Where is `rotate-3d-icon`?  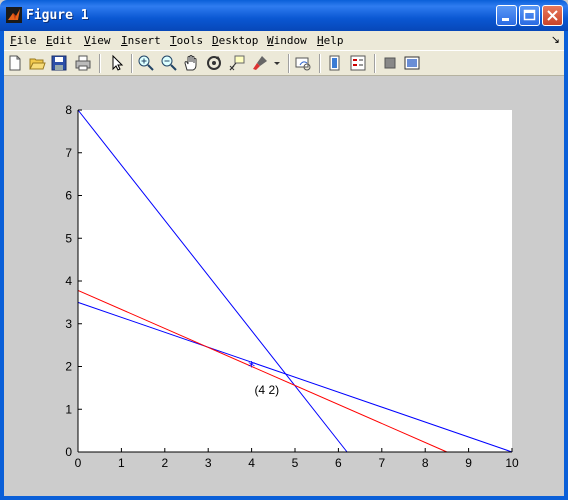
rotate-3d-icon is located at coordinates (214, 63).